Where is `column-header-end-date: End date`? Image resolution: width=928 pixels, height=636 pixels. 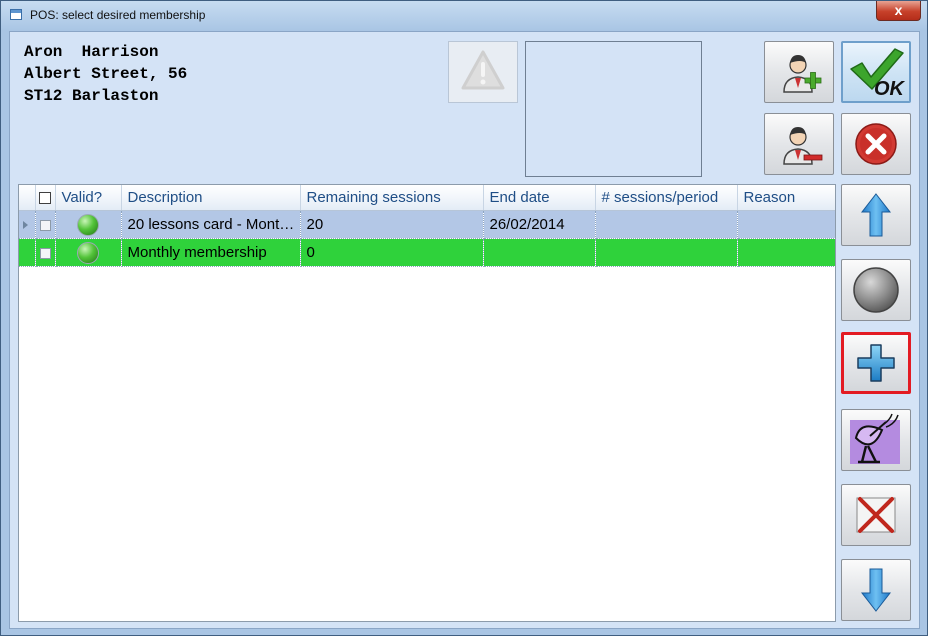
column-header-end-date: End date is located at coordinates (539, 198).